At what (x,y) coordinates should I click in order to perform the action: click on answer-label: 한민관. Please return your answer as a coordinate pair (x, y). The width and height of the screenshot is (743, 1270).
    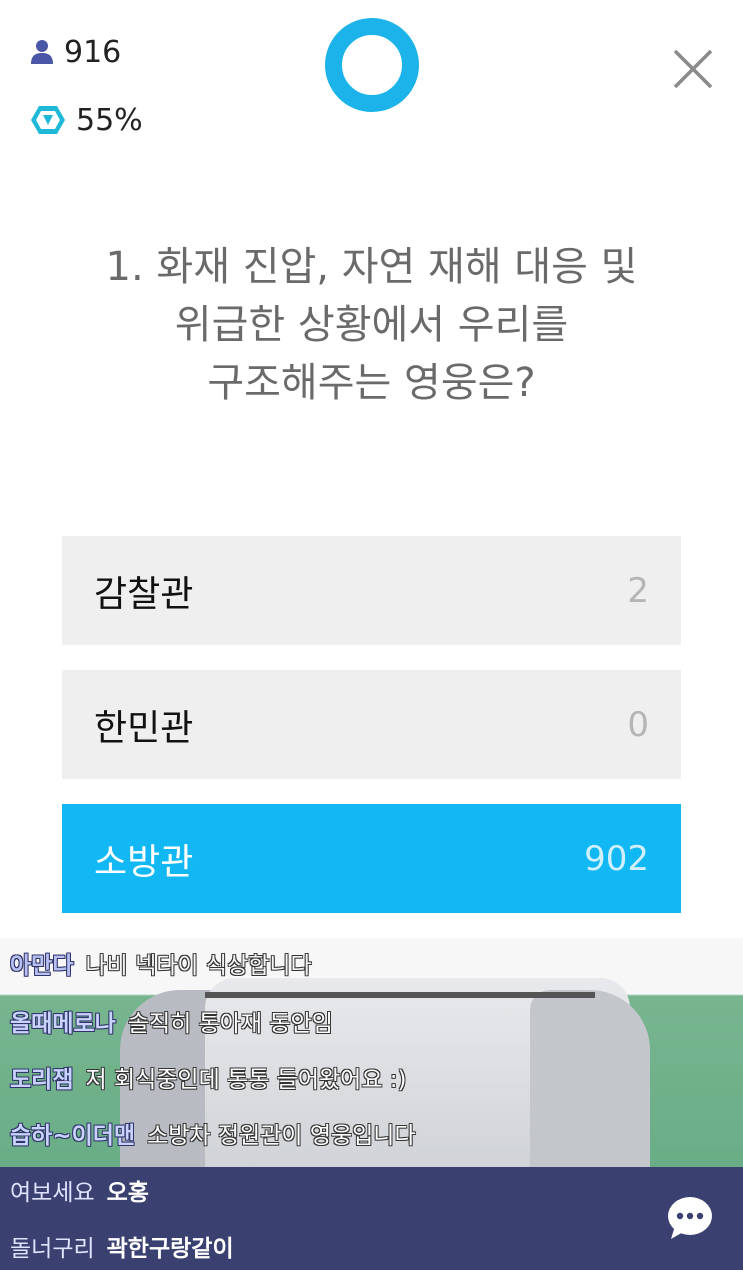
    Looking at the image, I should click on (144, 728).